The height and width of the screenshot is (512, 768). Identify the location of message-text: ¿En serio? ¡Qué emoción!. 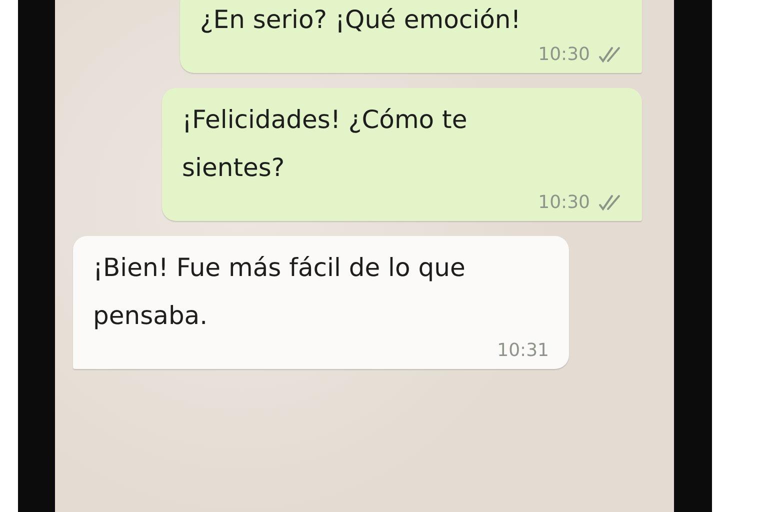
(361, 20).